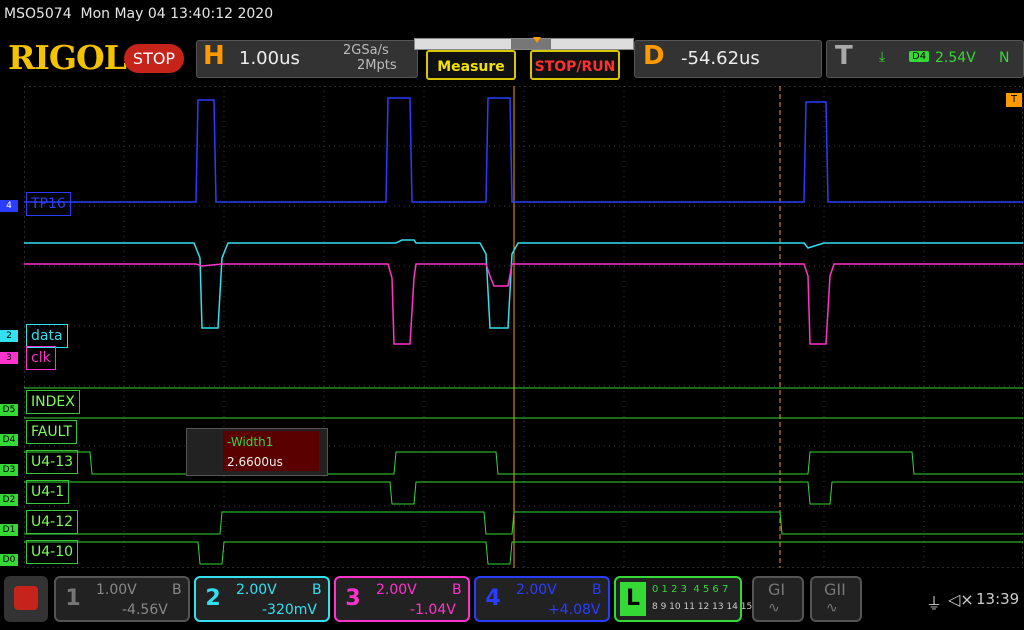 The height and width of the screenshot is (630, 1024). What do you see at coordinates (702, 607) in the screenshot?
I see `logic-row2: 8 9 10 11 12 13 14 15` at bounding box center [702, 607].